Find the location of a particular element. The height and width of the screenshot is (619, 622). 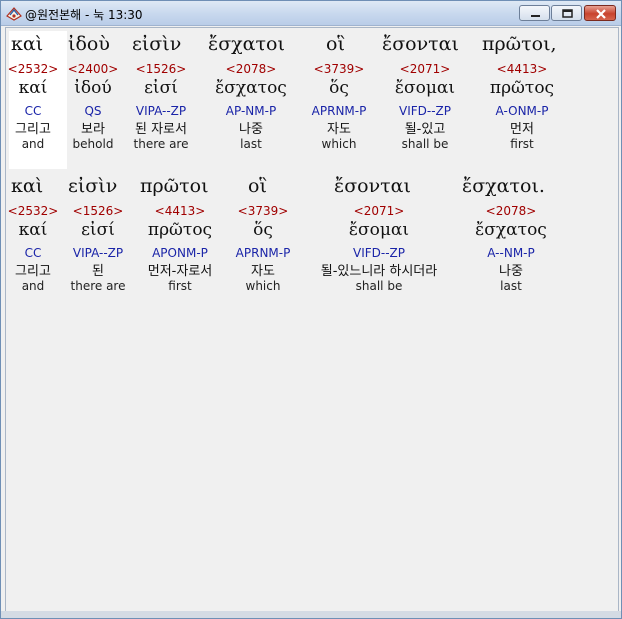

minimize-icon is located at coordinates (535, 16).